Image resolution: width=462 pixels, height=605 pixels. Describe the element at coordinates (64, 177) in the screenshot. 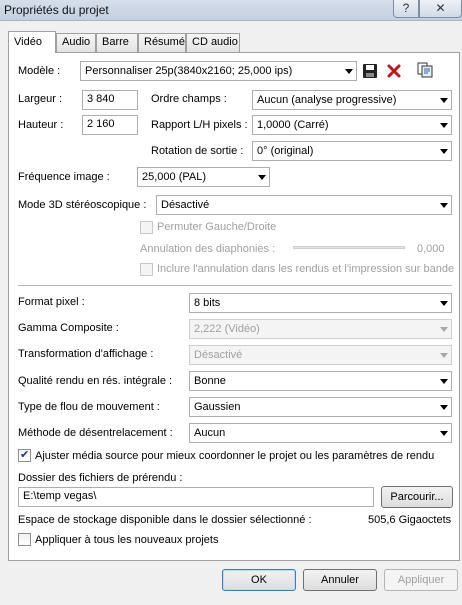

I see `frame-rate-label: Fréquence image :` at that location.